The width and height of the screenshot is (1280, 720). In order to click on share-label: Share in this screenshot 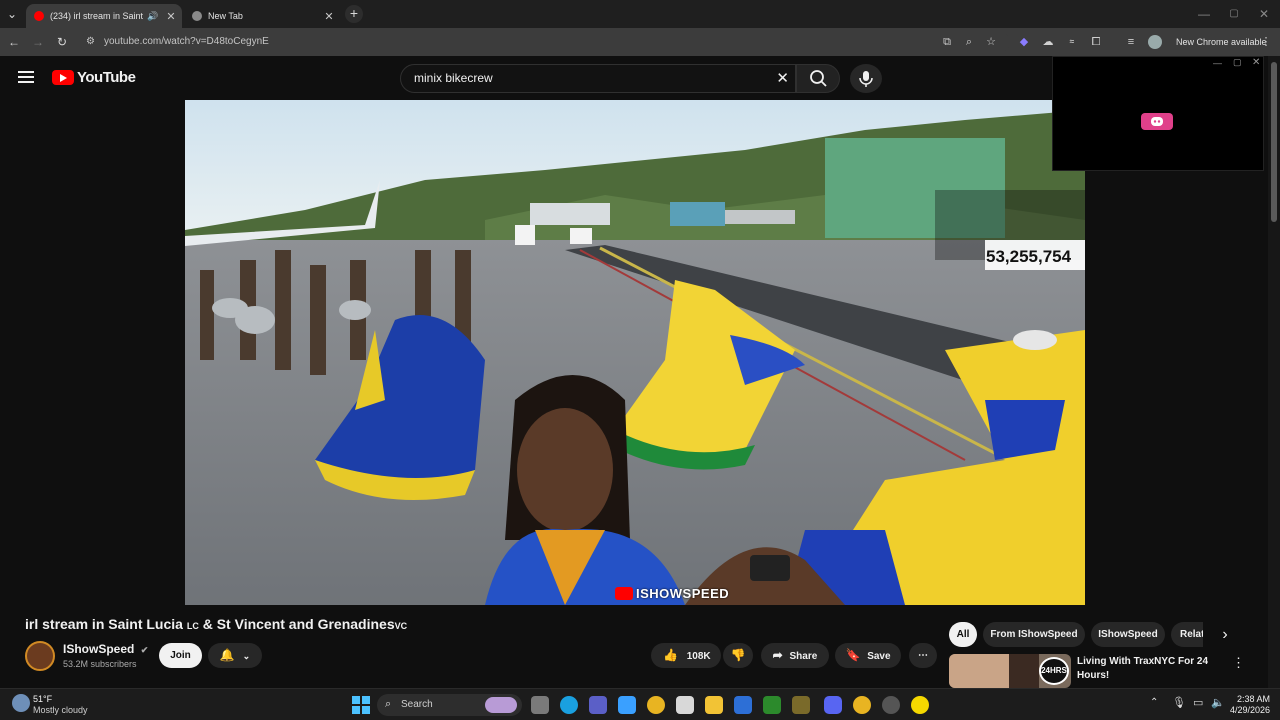, I will do `click(803, 656)`.